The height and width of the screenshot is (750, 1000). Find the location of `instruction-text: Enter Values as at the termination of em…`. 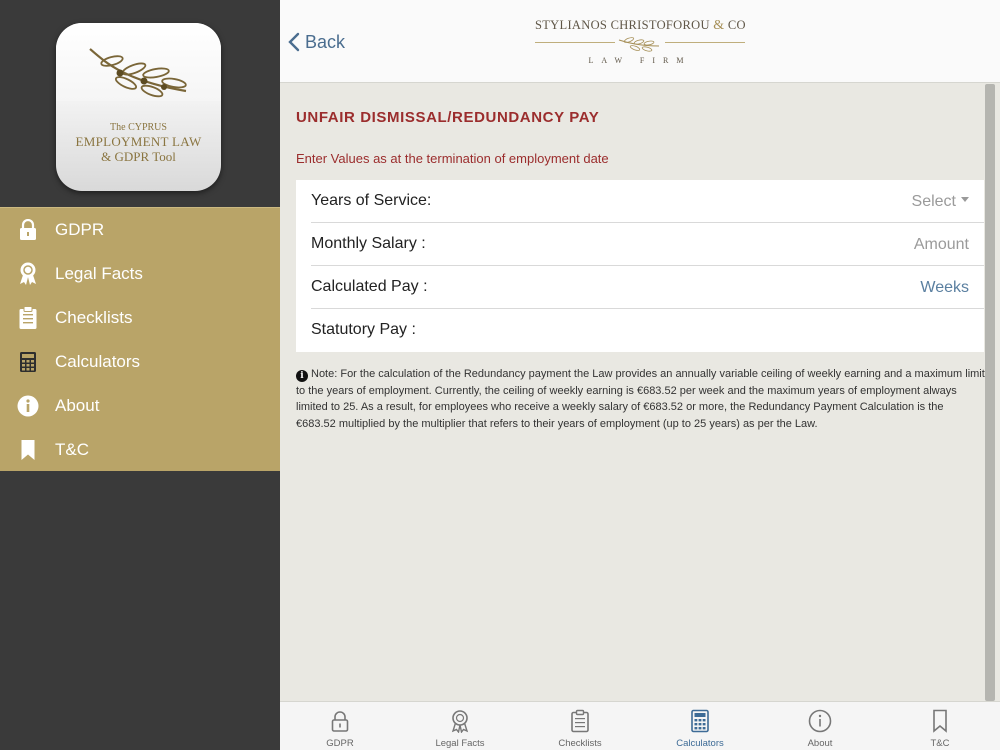

instruction-text: Enter Values as at the termination of em… is located at coordinates (452, 158).